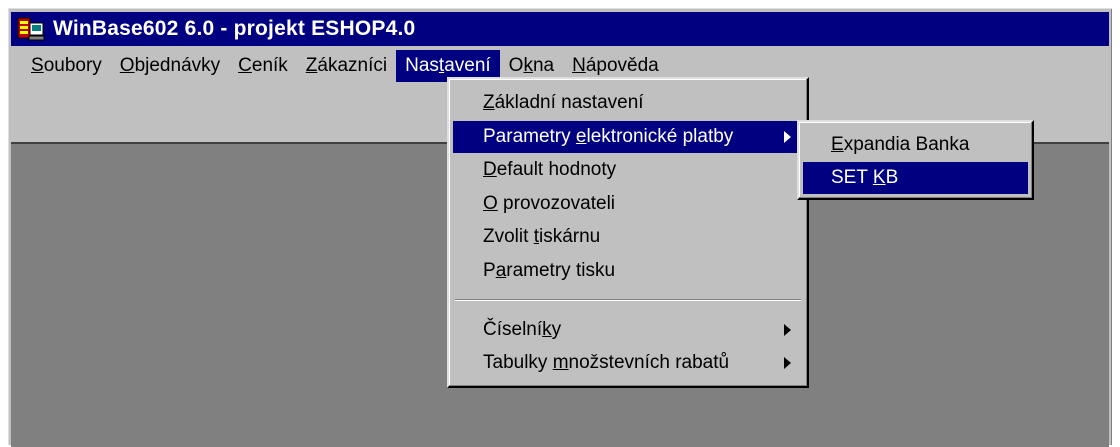  Describe the element at coordinates (61, 66) in the screenshot. I see `menu-soubory: Soubory` at that location.